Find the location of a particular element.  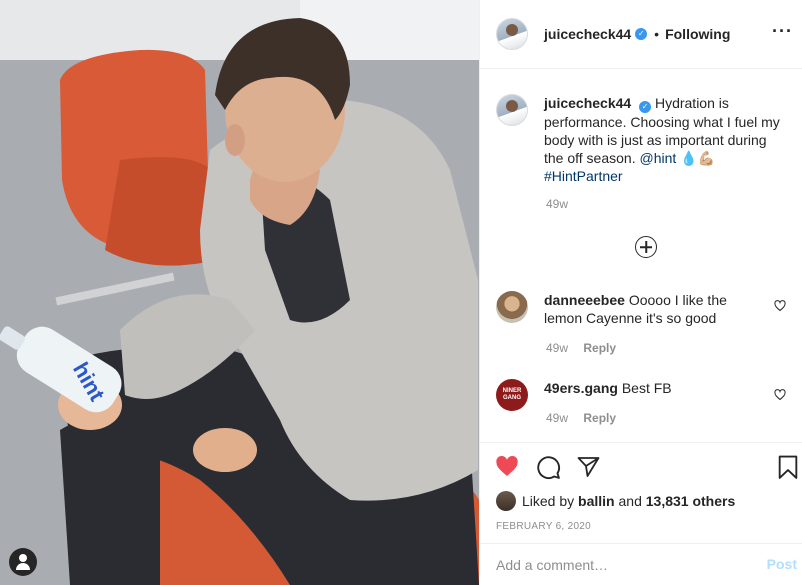

post-date: FEBRUARY 6, 2020 is located at coordinates (543, 526).